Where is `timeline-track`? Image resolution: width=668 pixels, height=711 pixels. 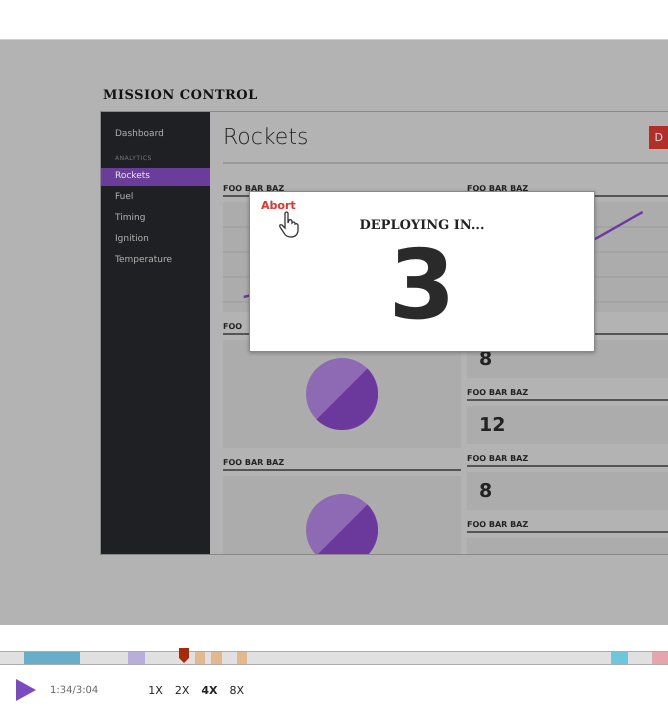 timeline-track is located at coordinates (334, 658).